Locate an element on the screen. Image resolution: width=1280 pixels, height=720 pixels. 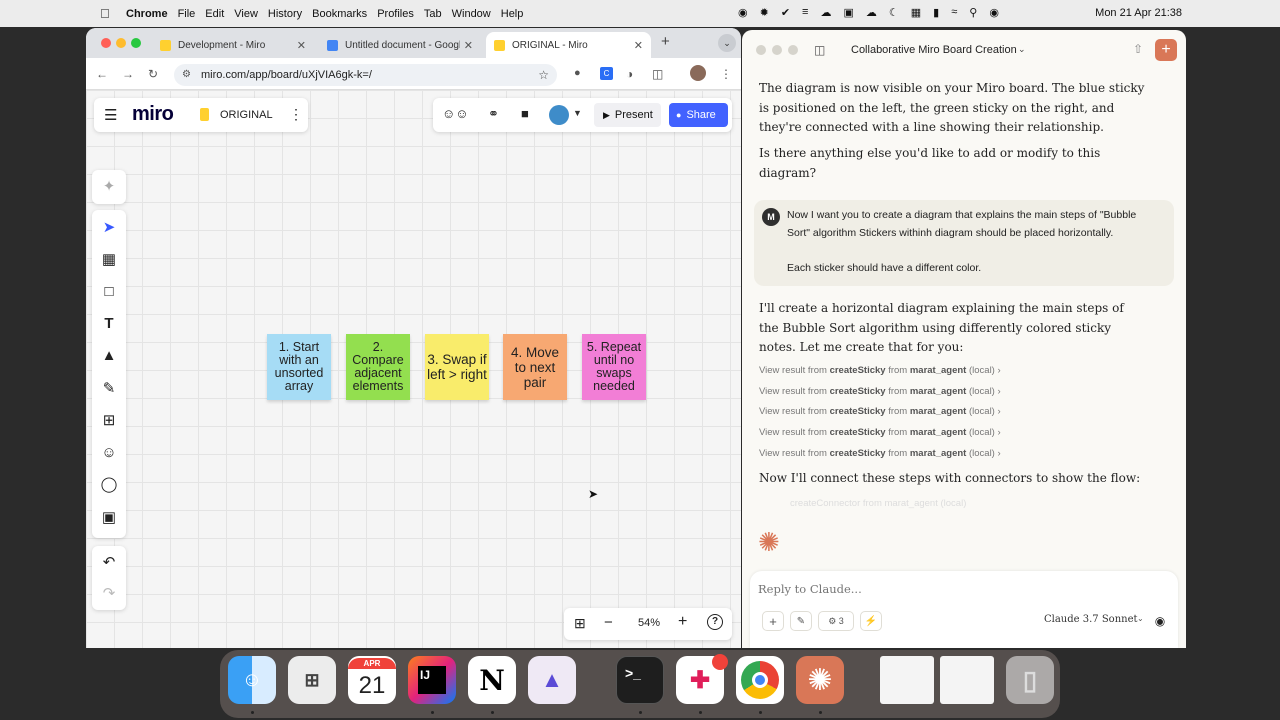
menu-file: File is located at coordinates (187, 14).